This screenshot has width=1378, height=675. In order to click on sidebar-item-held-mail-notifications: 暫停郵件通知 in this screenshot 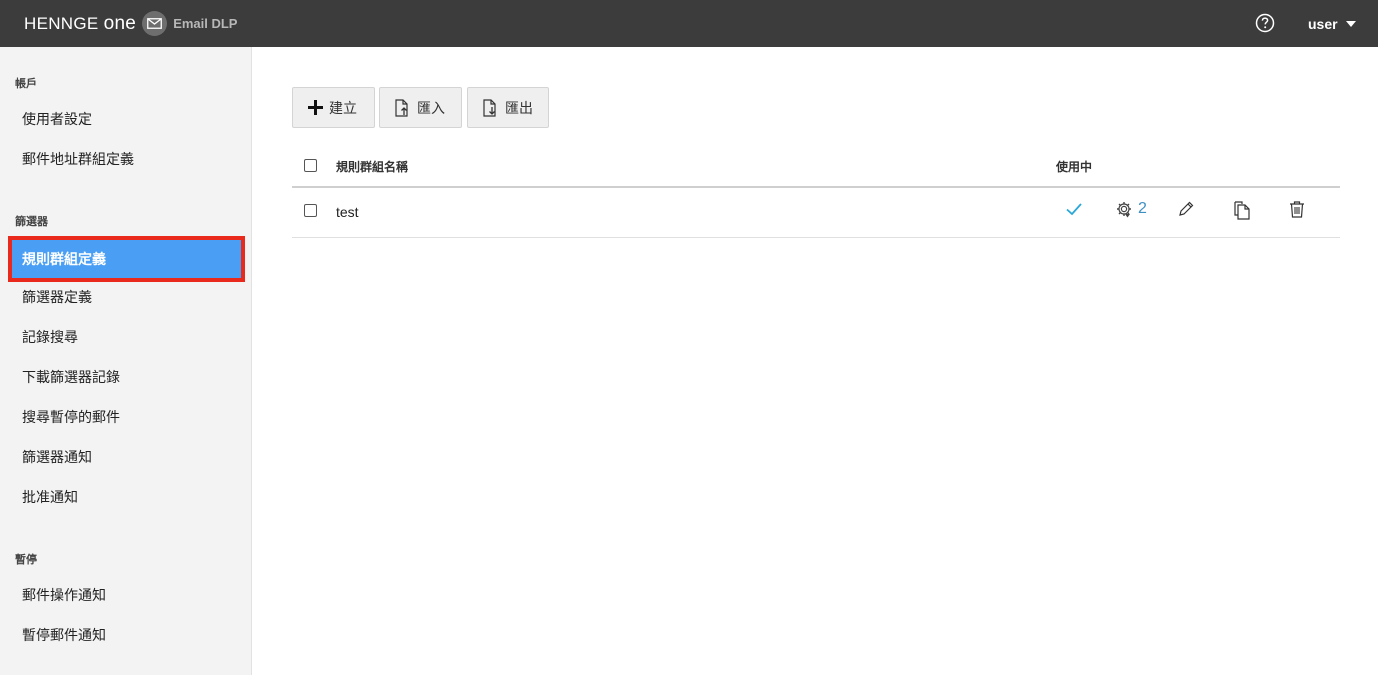, I will do `click(126, 635)`.